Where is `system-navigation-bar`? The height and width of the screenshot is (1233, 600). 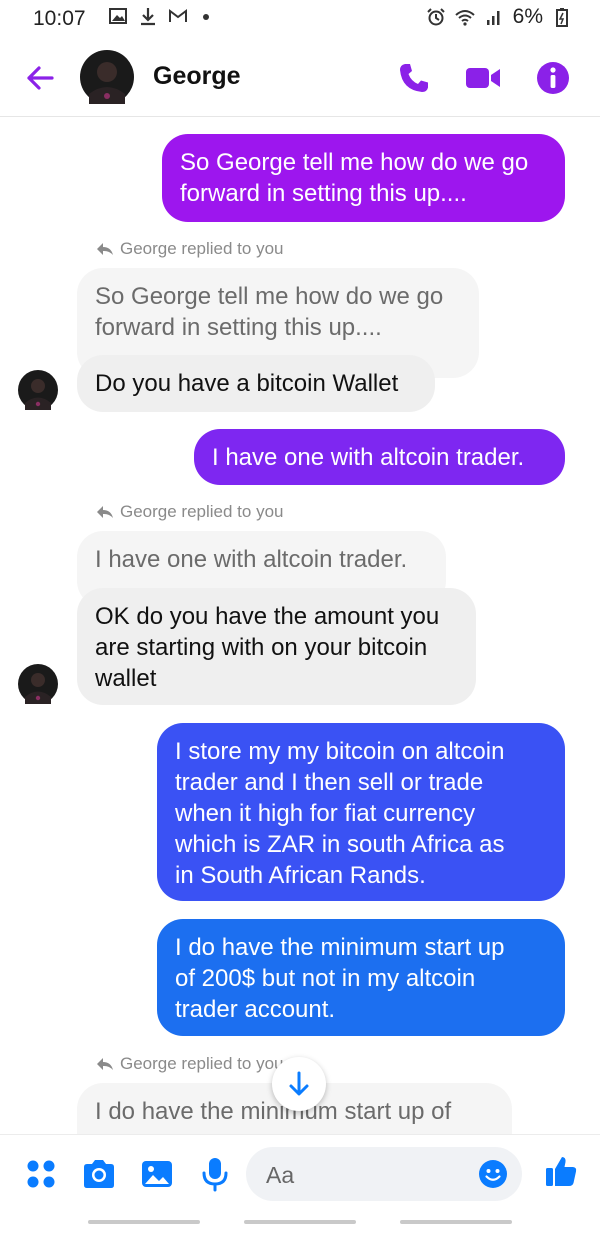
system-navigation-bar is located at coordinates (300, 1222).